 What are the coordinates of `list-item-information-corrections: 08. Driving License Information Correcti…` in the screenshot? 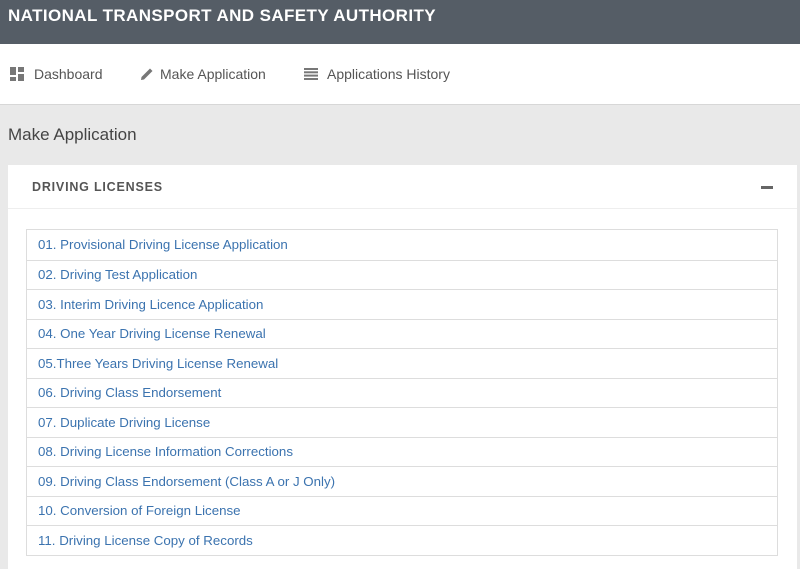 It's located at (402, 451).